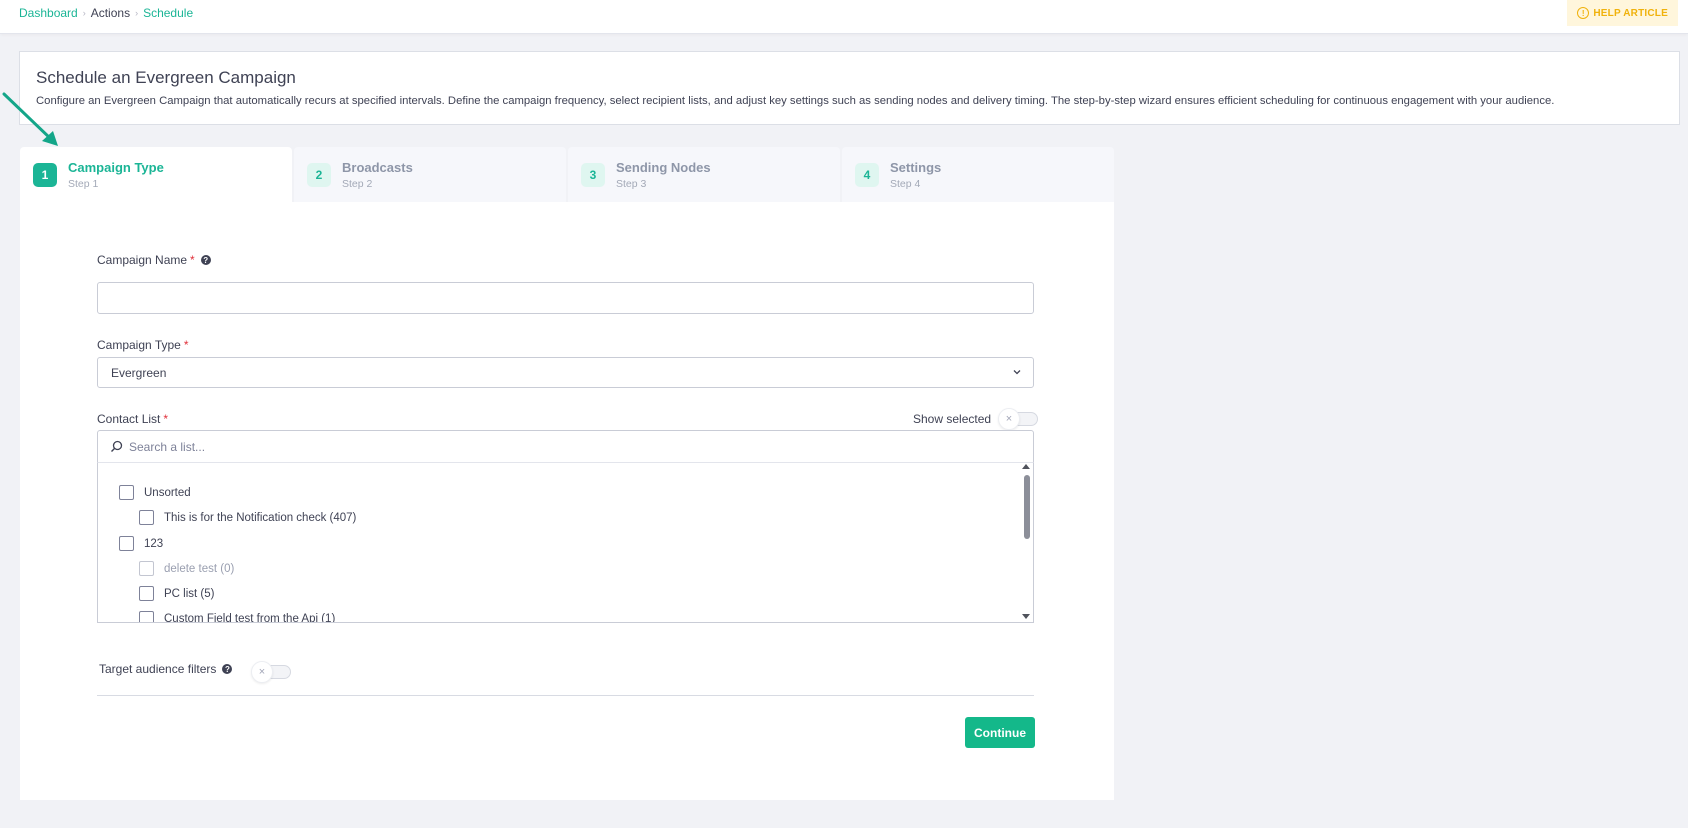  Describe the element at coordinates (1026, 466) in the screenshot. I see `scroll-up-icon` at that location.